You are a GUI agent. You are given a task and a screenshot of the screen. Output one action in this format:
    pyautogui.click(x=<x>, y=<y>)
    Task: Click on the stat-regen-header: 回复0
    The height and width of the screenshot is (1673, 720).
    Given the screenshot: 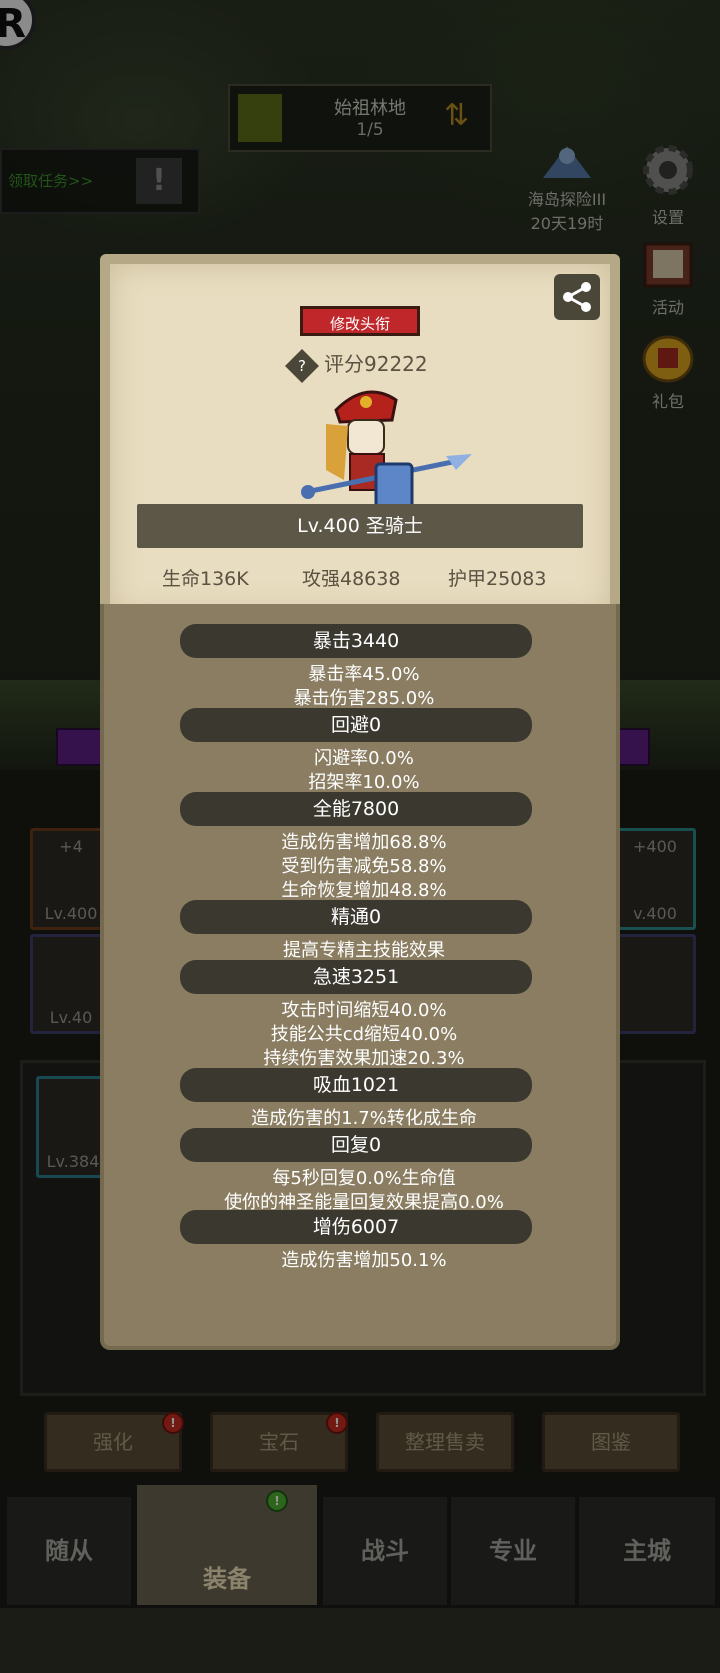 What is the action you would take?
    pyautogui.click(x=356, y=1145)
    